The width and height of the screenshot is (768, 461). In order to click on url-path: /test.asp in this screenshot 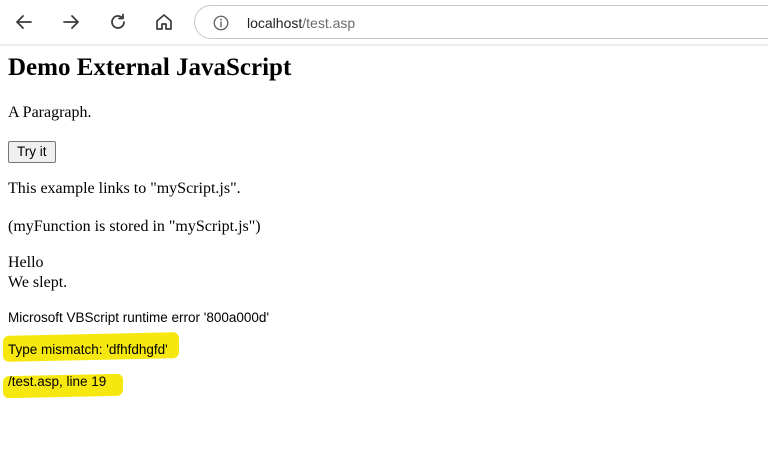, I will do `click(329, 23)`.